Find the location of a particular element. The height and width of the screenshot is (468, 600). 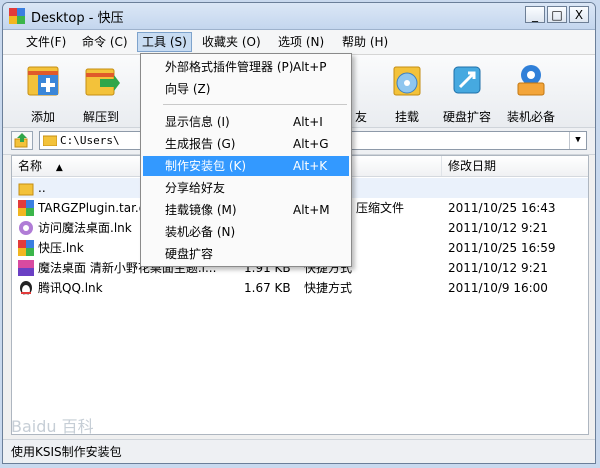

menu-command: 命令 (C) is located at coordinates (105, 42).